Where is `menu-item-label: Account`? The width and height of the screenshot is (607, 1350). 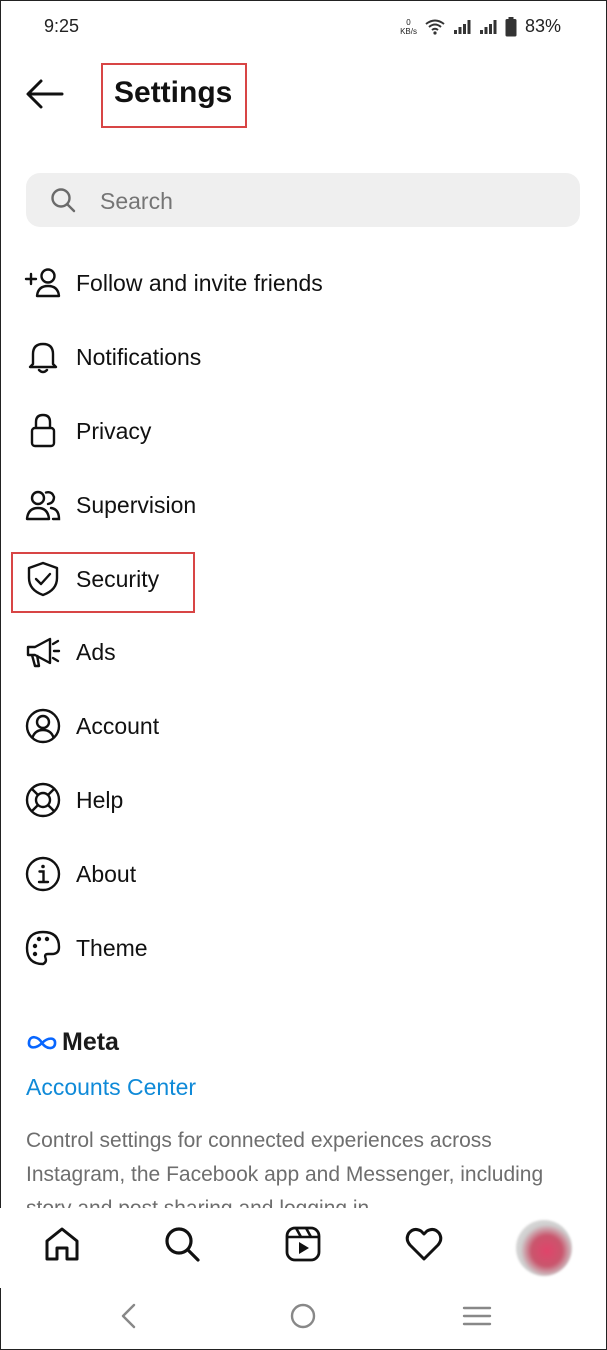
menu-item-label: Account is located at coordinates (118, 725).